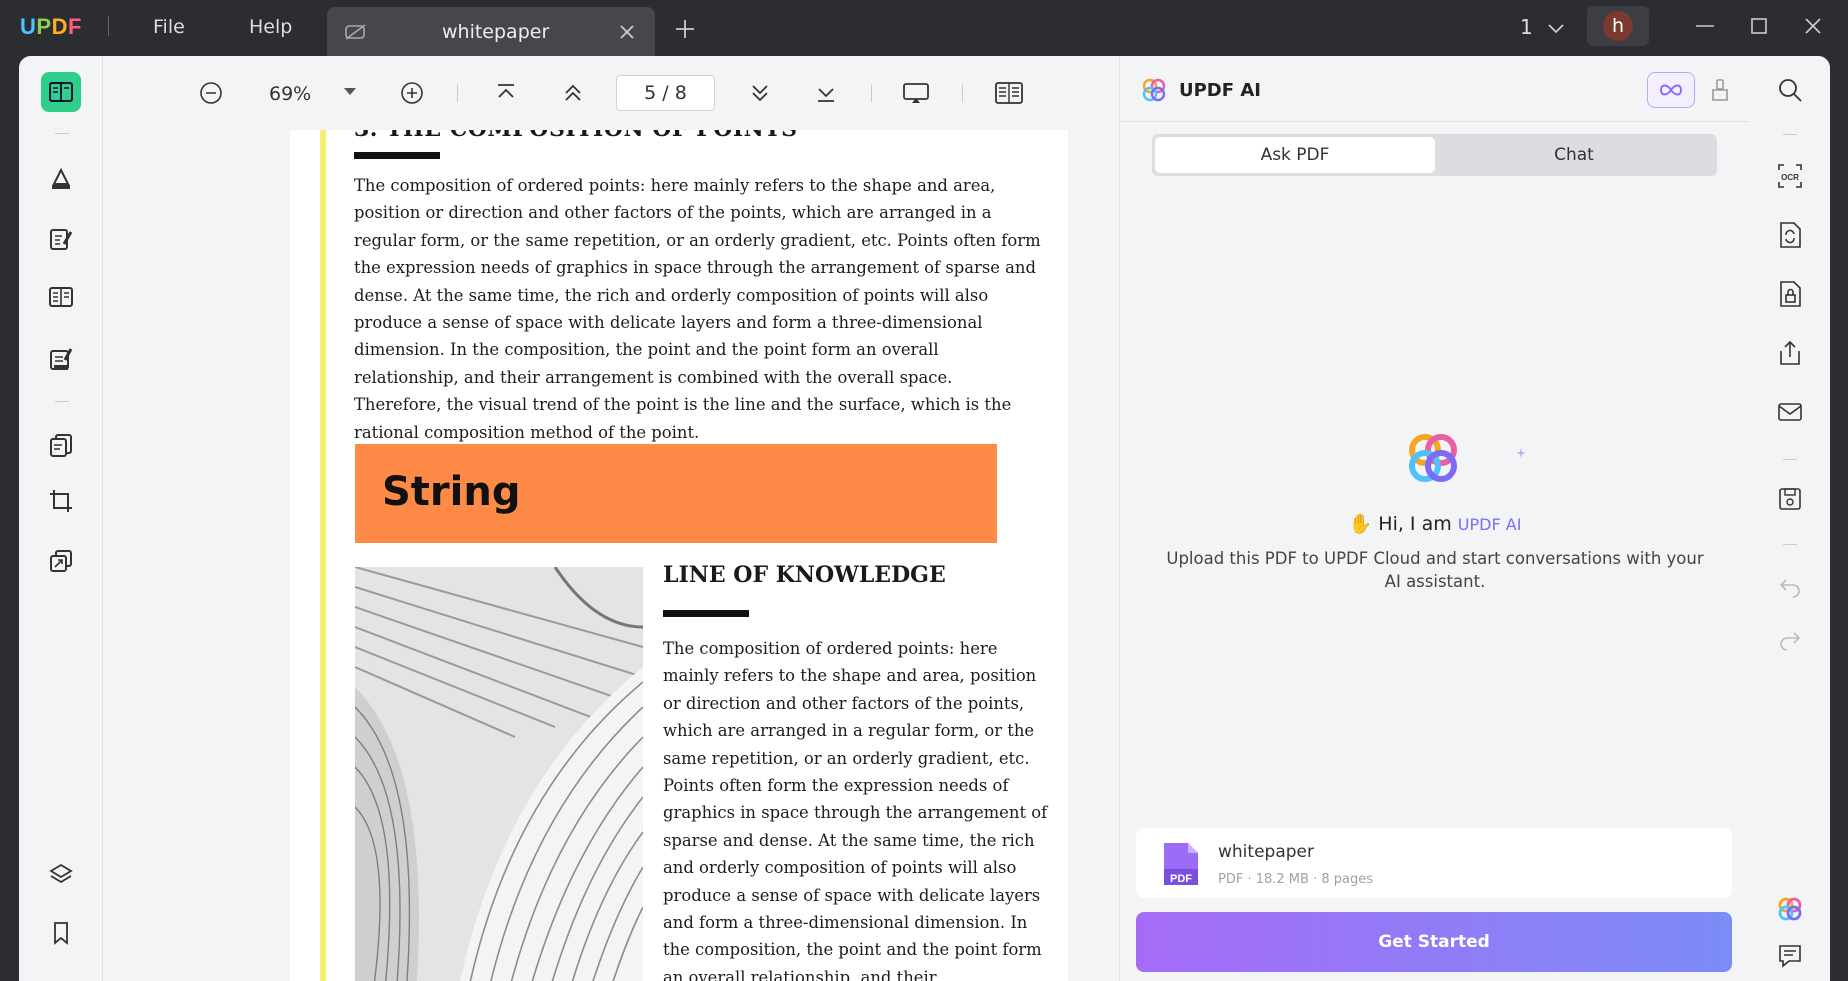 The height and width of the screenshot is (981, 1848). I want to click on updf-ai-button, so click(1790, 909).